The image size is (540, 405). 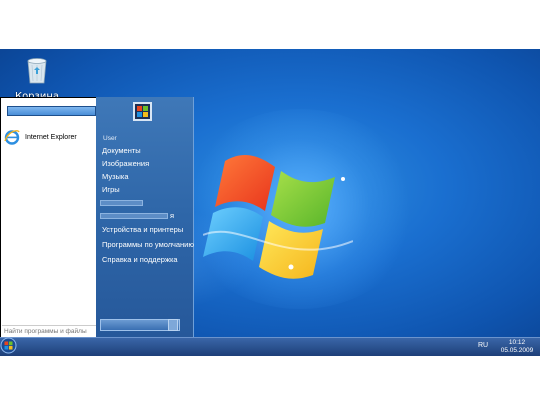 I want to click on clock-time: 10:12, so click(x=517, y=342).